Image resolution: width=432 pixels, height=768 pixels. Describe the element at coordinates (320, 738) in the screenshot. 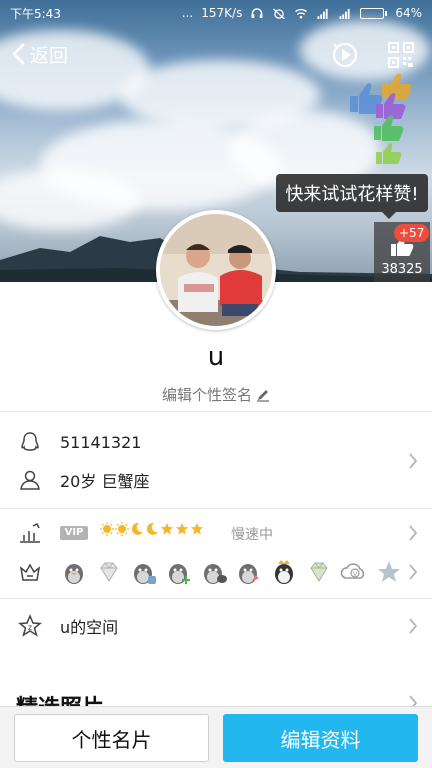

I see `edit-profile-button: 编辑资料` at that location.